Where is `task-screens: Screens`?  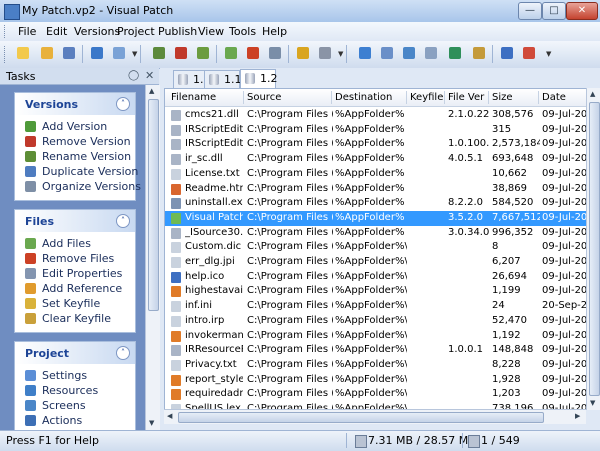
task-screens: Screens is located at coordinates (75, 405).